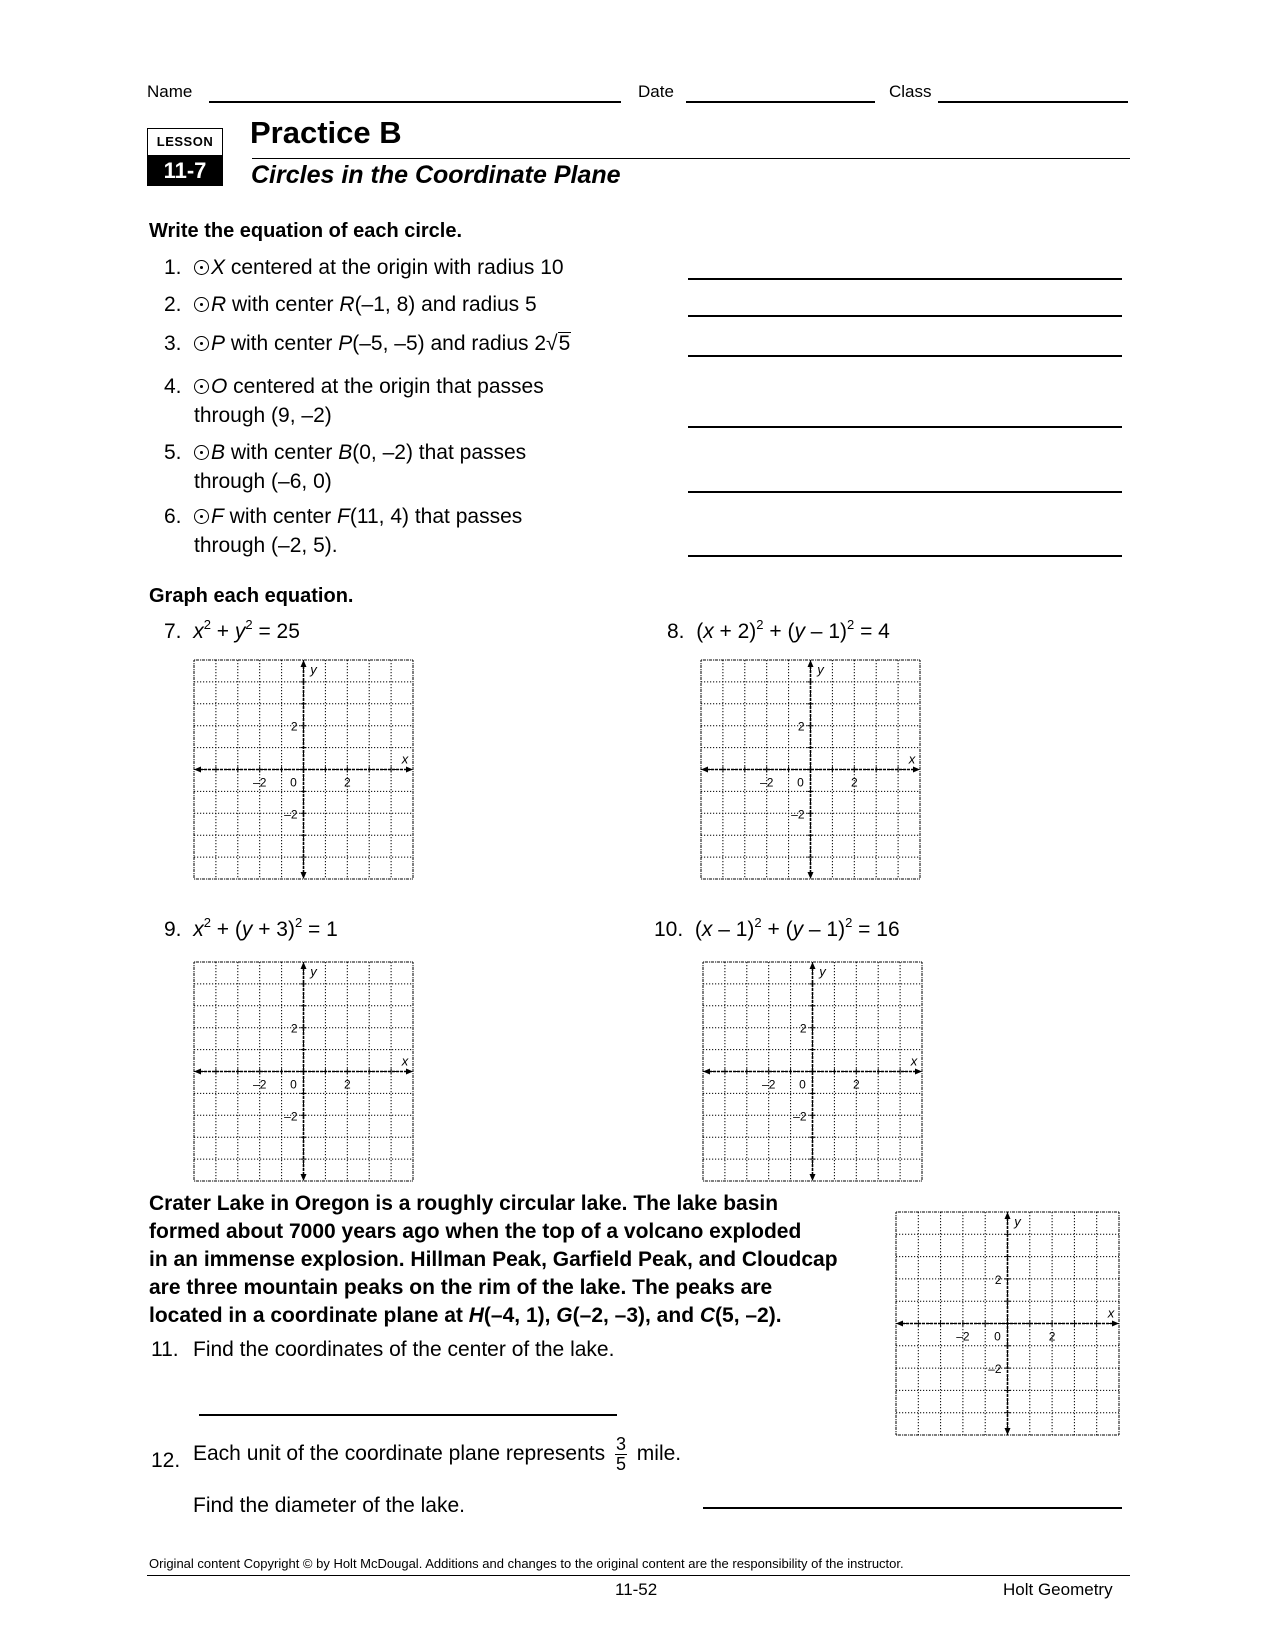  Describe the element at coordinates (910, 91) in the screenshot. I see `class-label: Class` at that location.